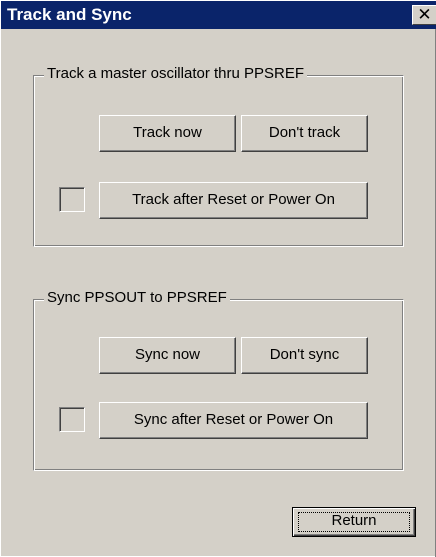 The image size is (436, 557). What do you see at coordinates (137, 298) in the screenshot?
I see `sync-group-label: Sync PPSOUT to PPSREF` at bounding box center [137, 298].